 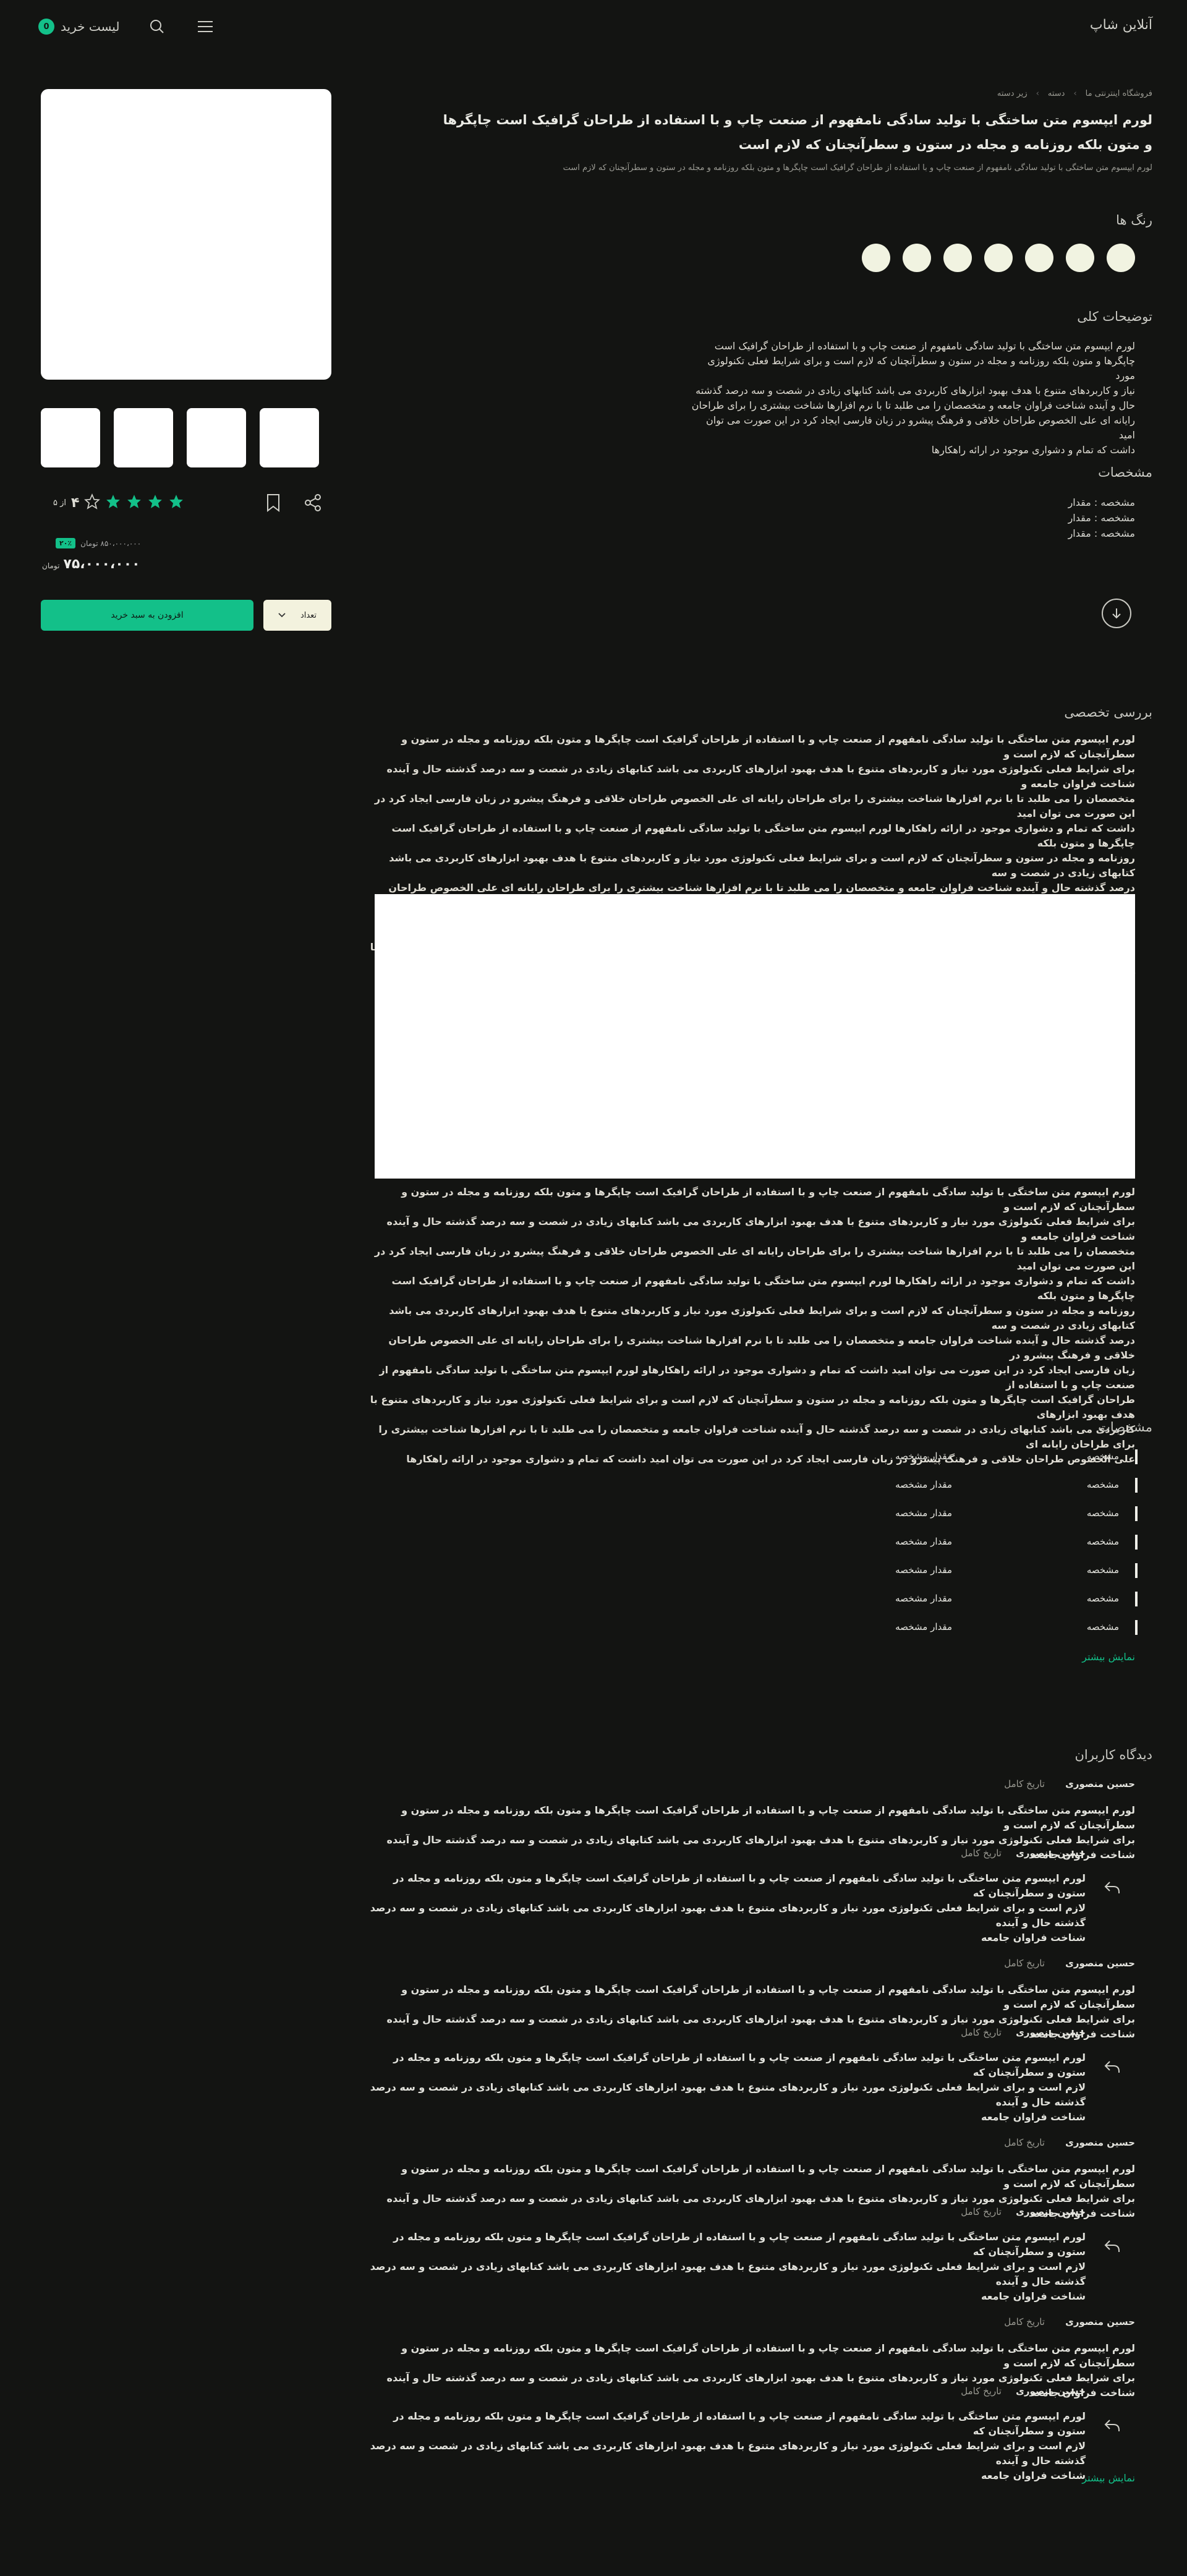 I want to click on rating-value: ۴, so click(x=76, y=503).